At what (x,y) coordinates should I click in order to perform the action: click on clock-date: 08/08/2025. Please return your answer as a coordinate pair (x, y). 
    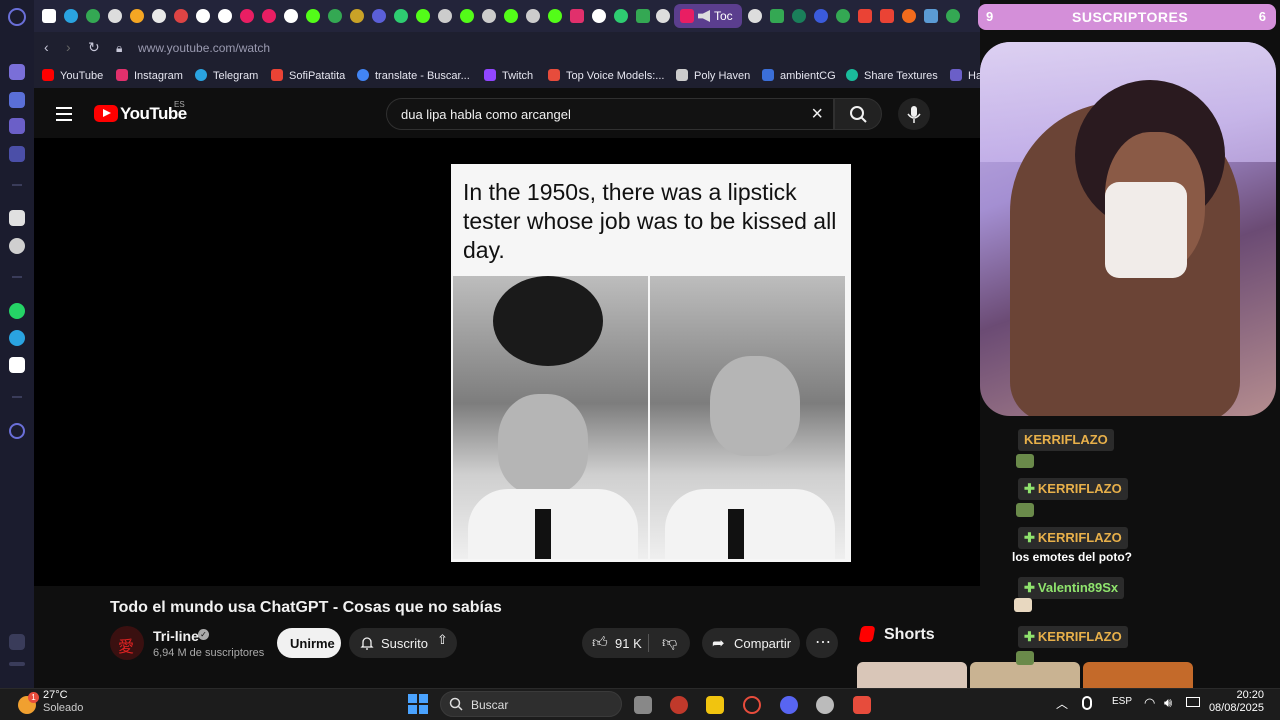
    Looking at the image, I should click on (1236, 708).